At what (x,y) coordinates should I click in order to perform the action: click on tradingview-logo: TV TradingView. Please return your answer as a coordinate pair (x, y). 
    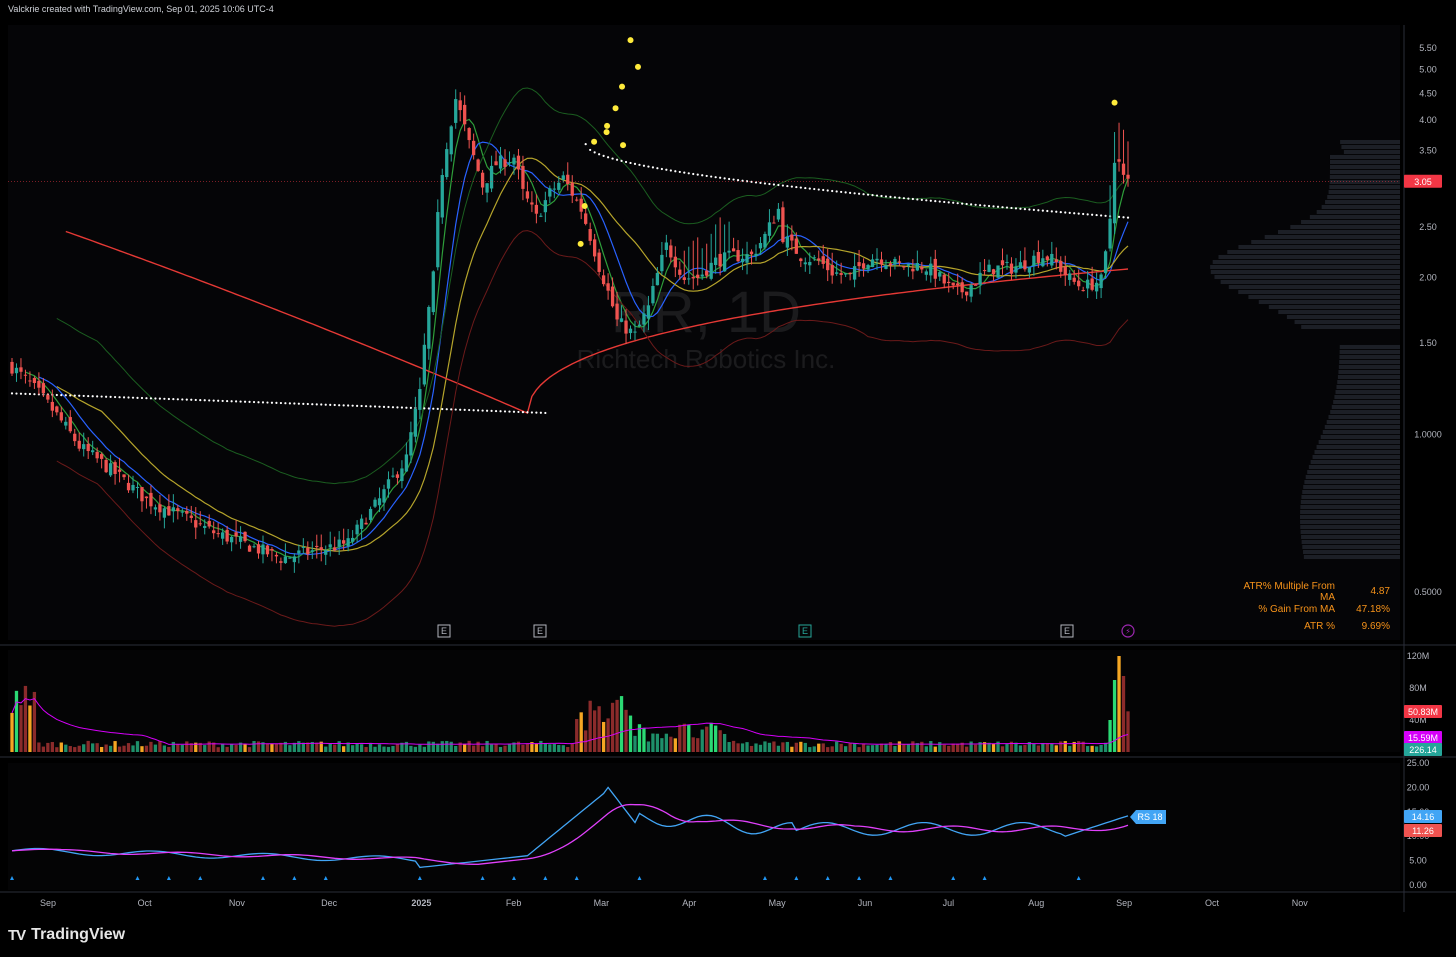
    Looking at the image, I should click on (66, 935).